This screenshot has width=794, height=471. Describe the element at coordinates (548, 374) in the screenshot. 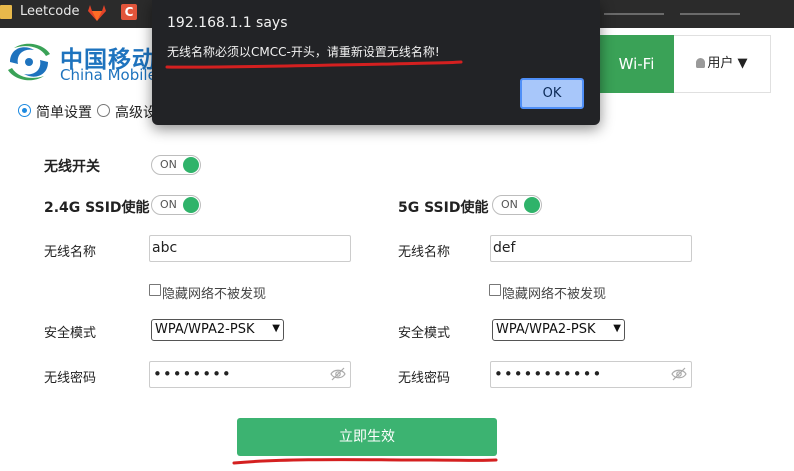

I see `password-mask: •••••••••••` at that location.